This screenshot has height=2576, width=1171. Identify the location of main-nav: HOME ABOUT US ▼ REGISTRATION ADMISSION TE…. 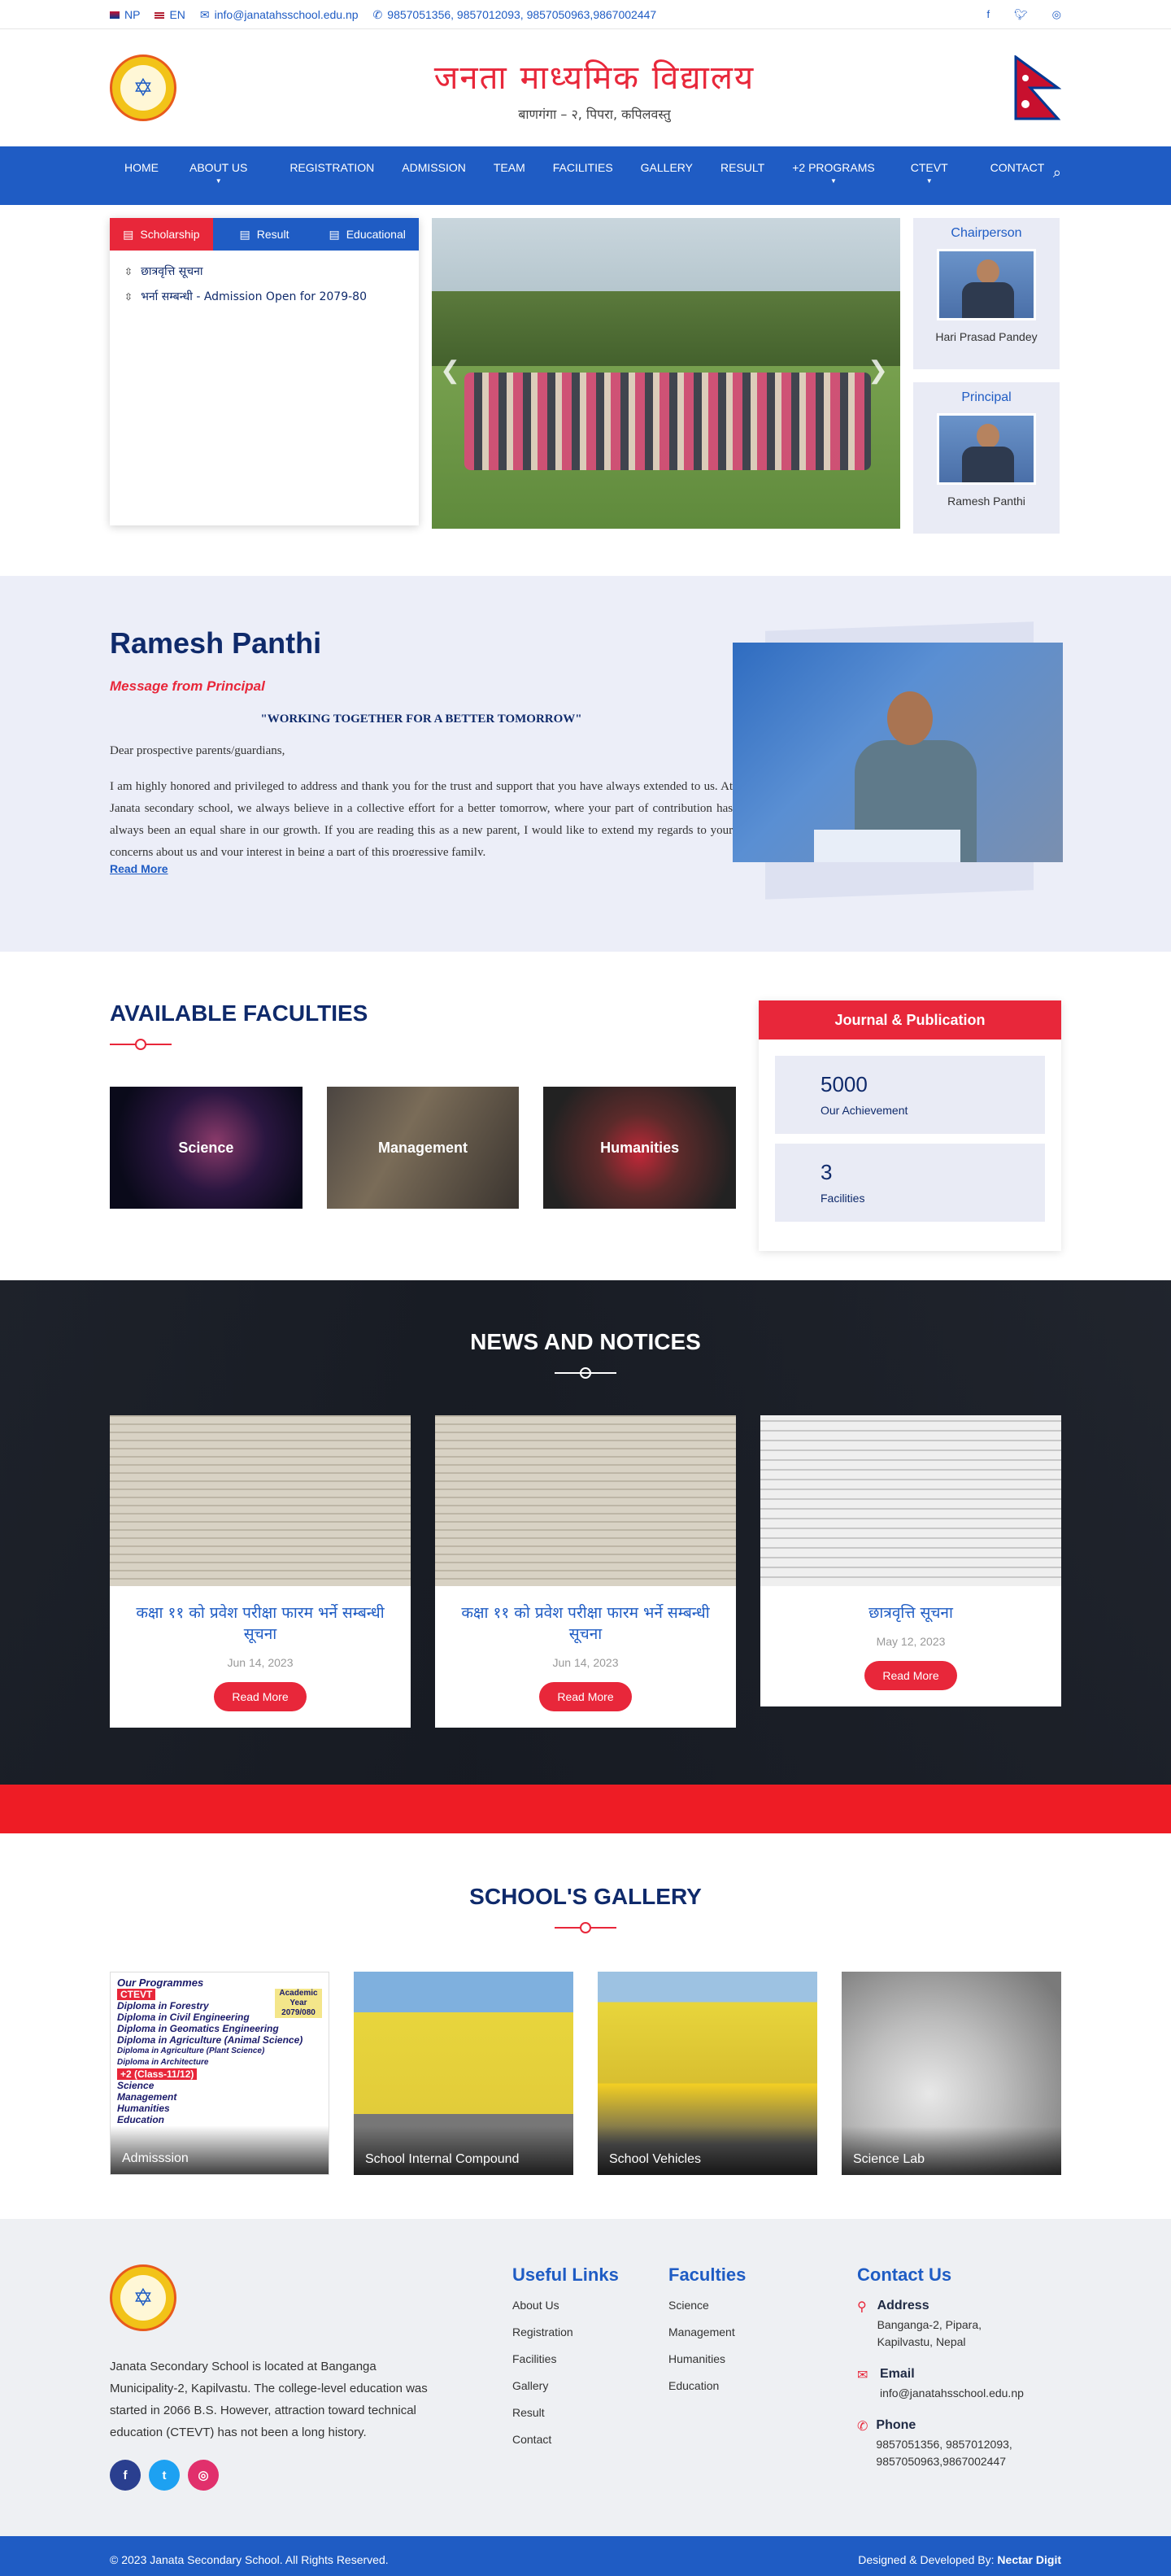
(585, 175).